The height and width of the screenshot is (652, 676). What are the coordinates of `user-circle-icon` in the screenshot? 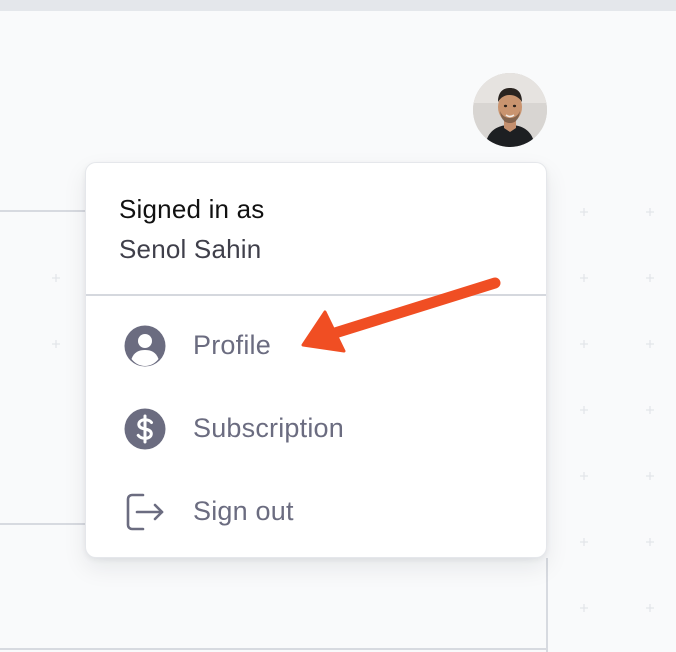 It's located at (145, 346).